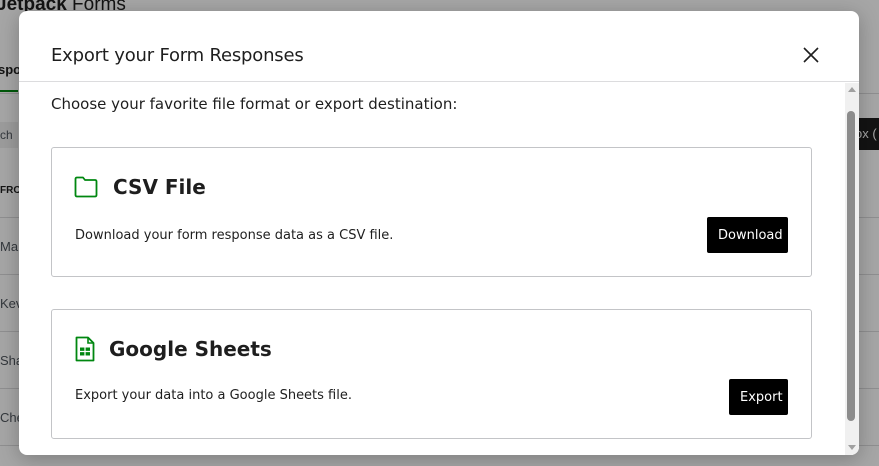 The width and height of the screenshot is (879, 466). Describe the element at coordinates (758, 397) in the screenshot. I see `export-button: Export` at that location.